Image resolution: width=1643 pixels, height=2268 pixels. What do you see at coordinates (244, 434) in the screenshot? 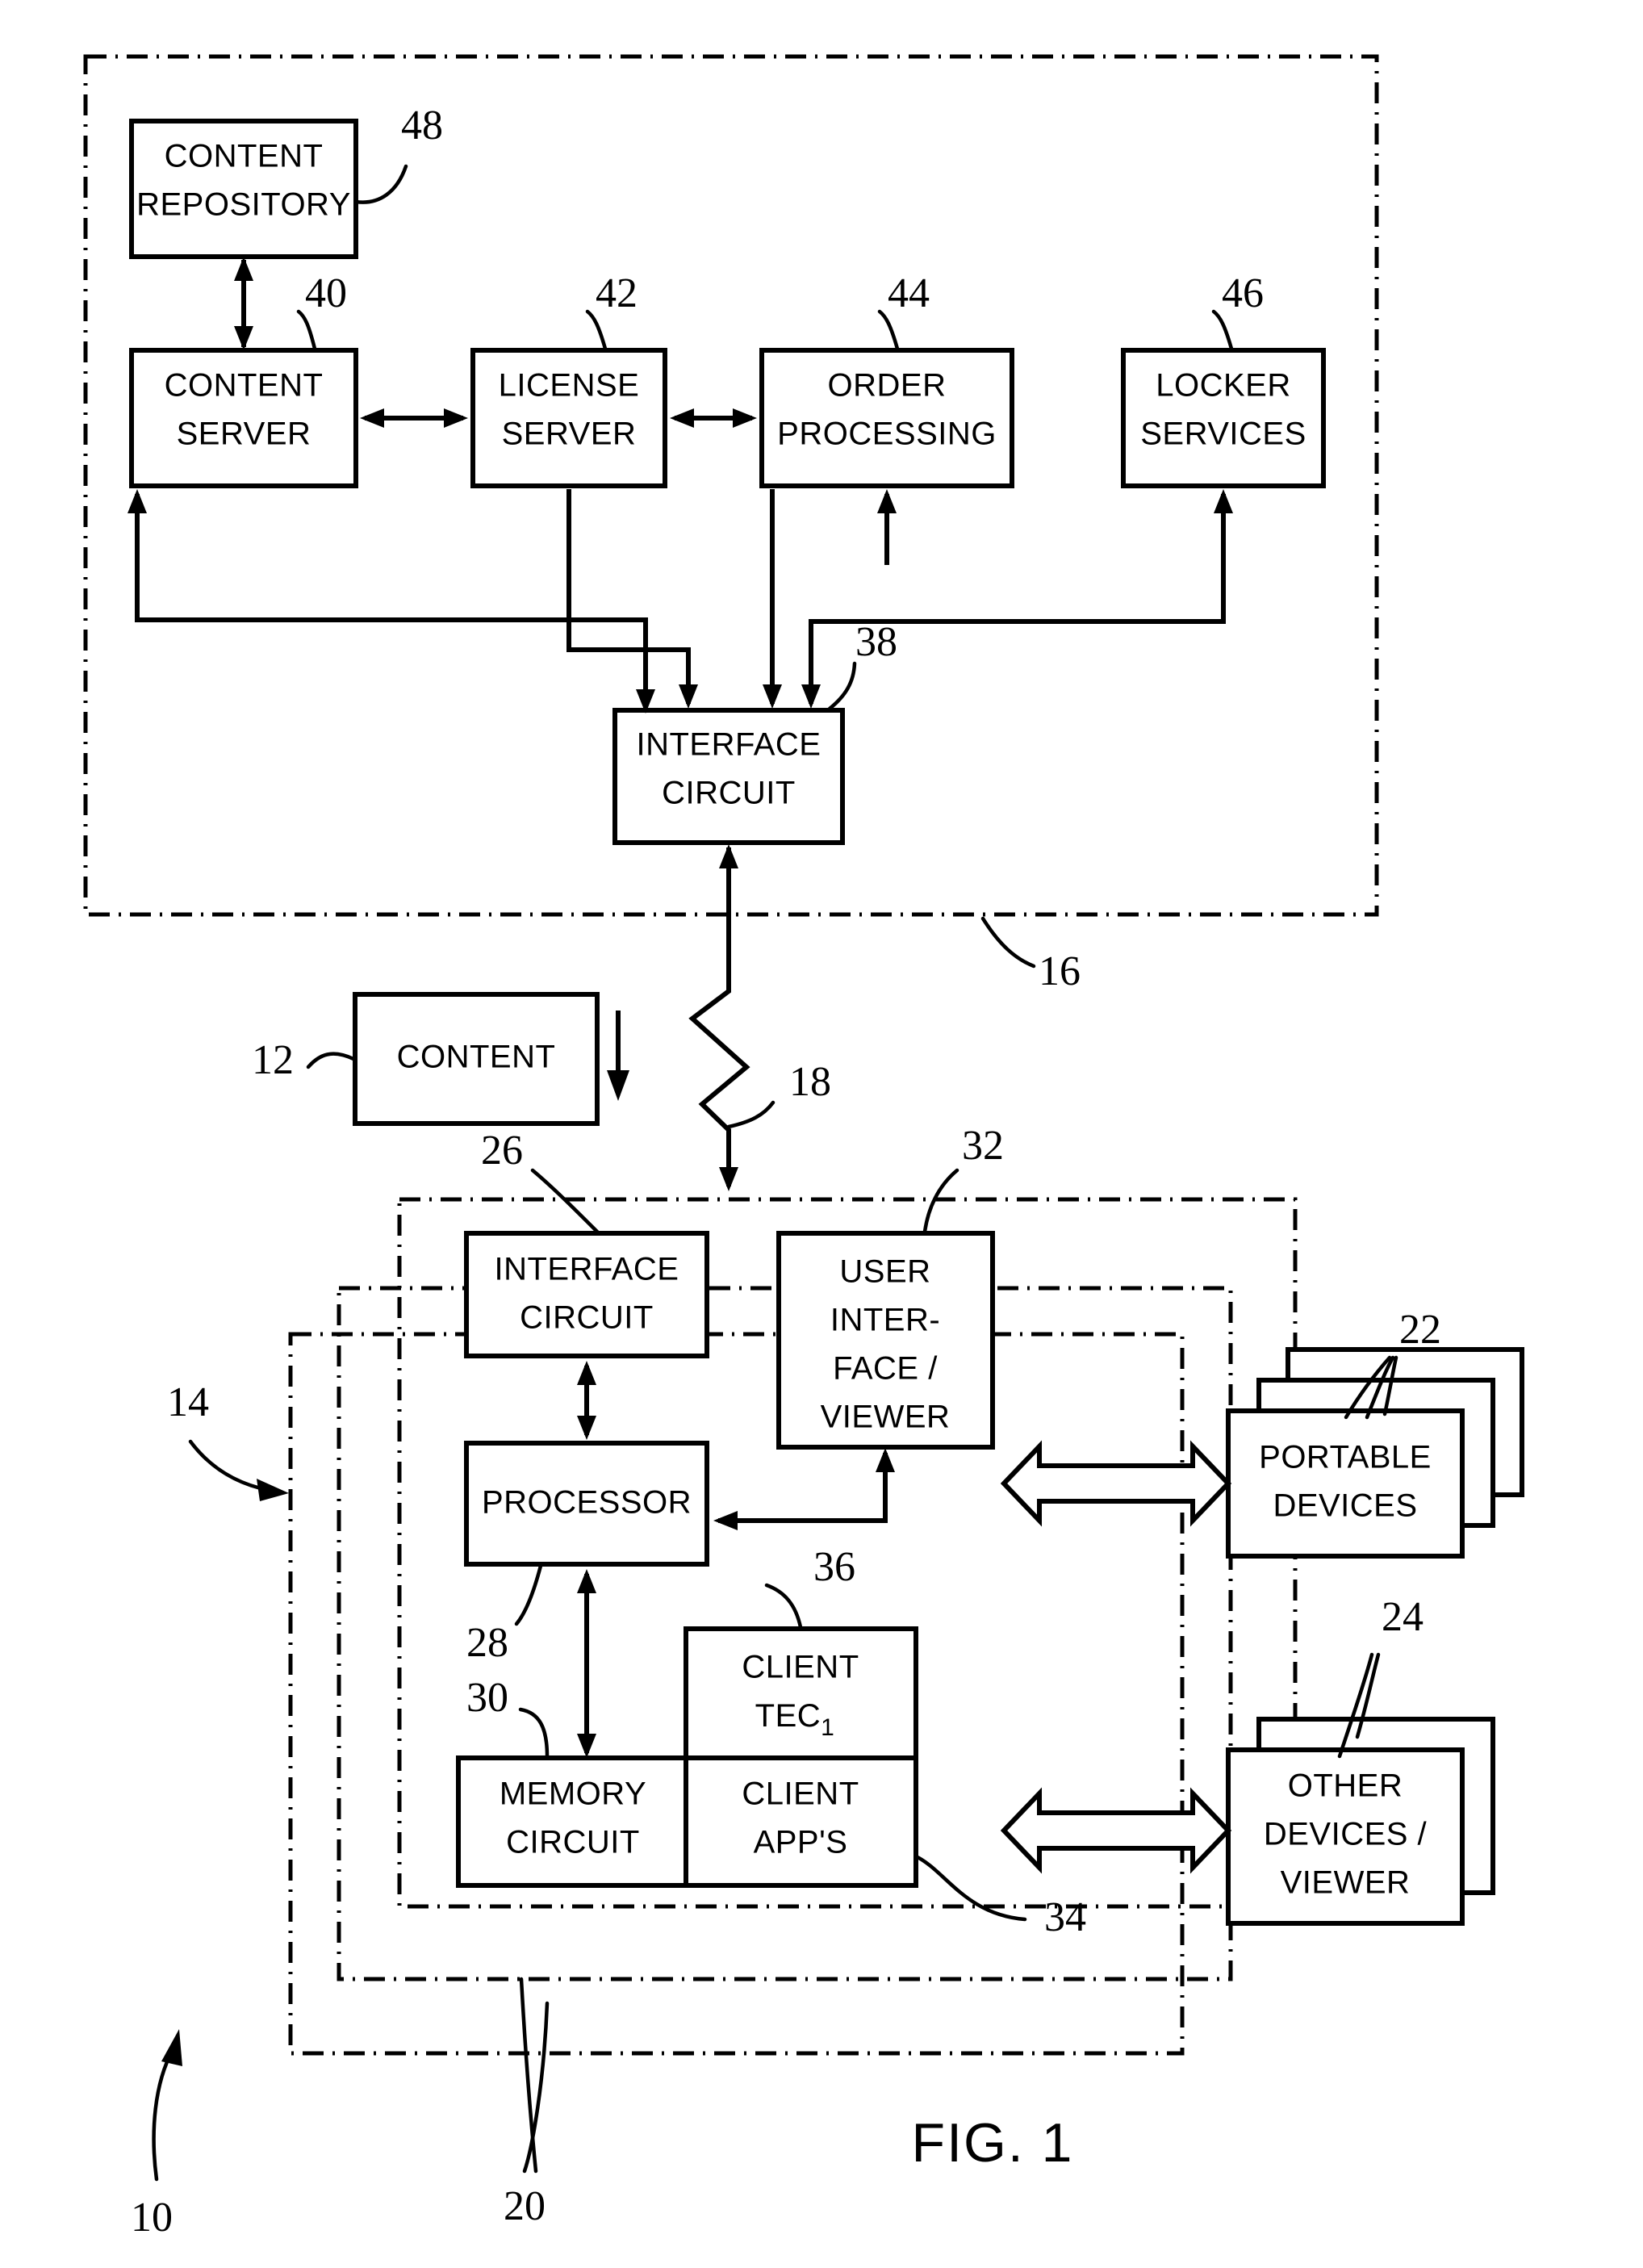
I see `content-server-label-line2: SERVER` at bounding box center [244, 434].